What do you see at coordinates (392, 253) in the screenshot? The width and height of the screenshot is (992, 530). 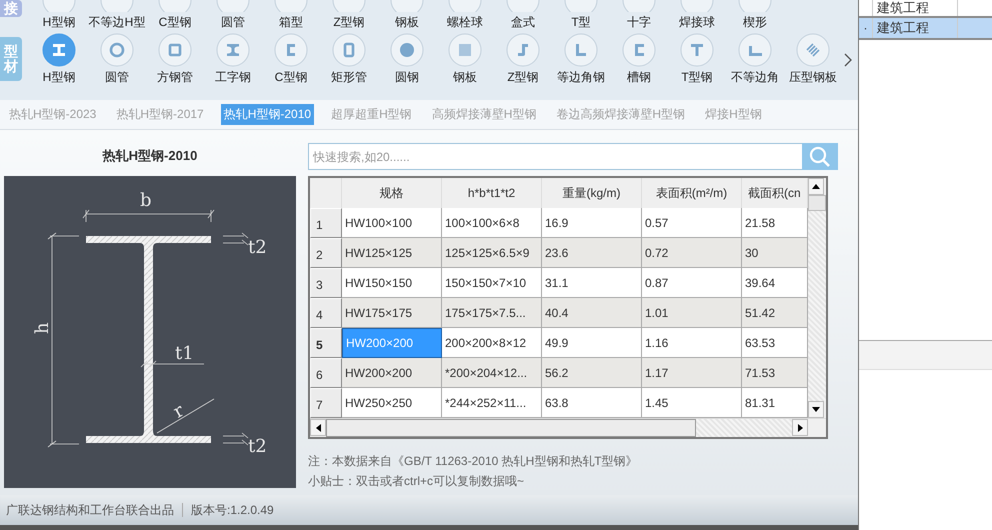 I see `table-cell: HW125×125` at bounding box center [392, 253].